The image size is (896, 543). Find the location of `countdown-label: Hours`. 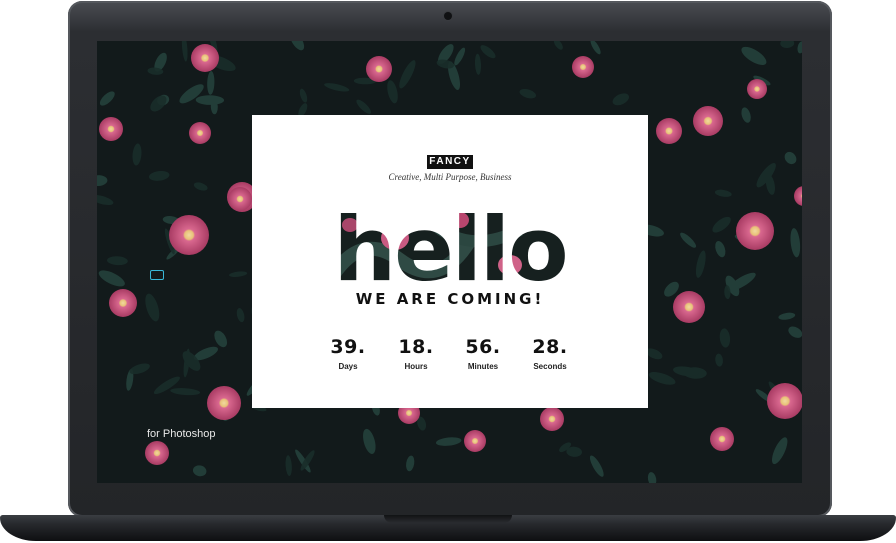

countdown-label: Hours is located at coordinates (416, 366).